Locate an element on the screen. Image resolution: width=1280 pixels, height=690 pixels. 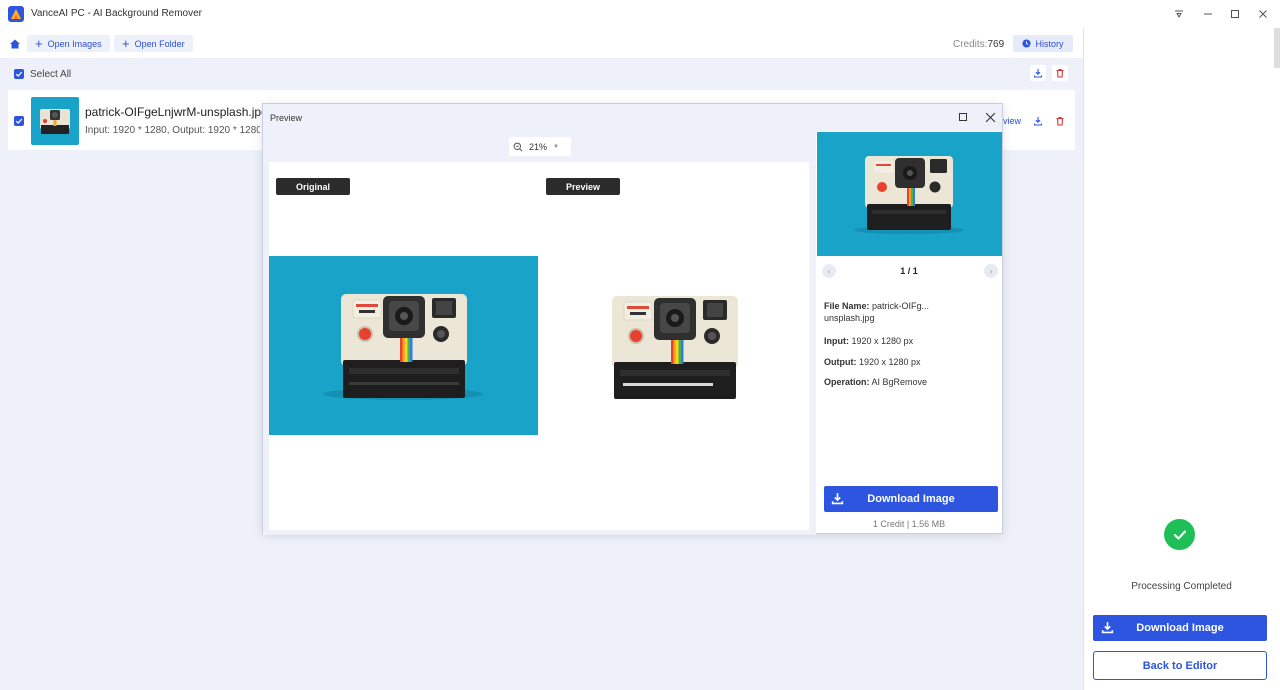
credits-display: Credits:769 is located at coordinates (978, 44).